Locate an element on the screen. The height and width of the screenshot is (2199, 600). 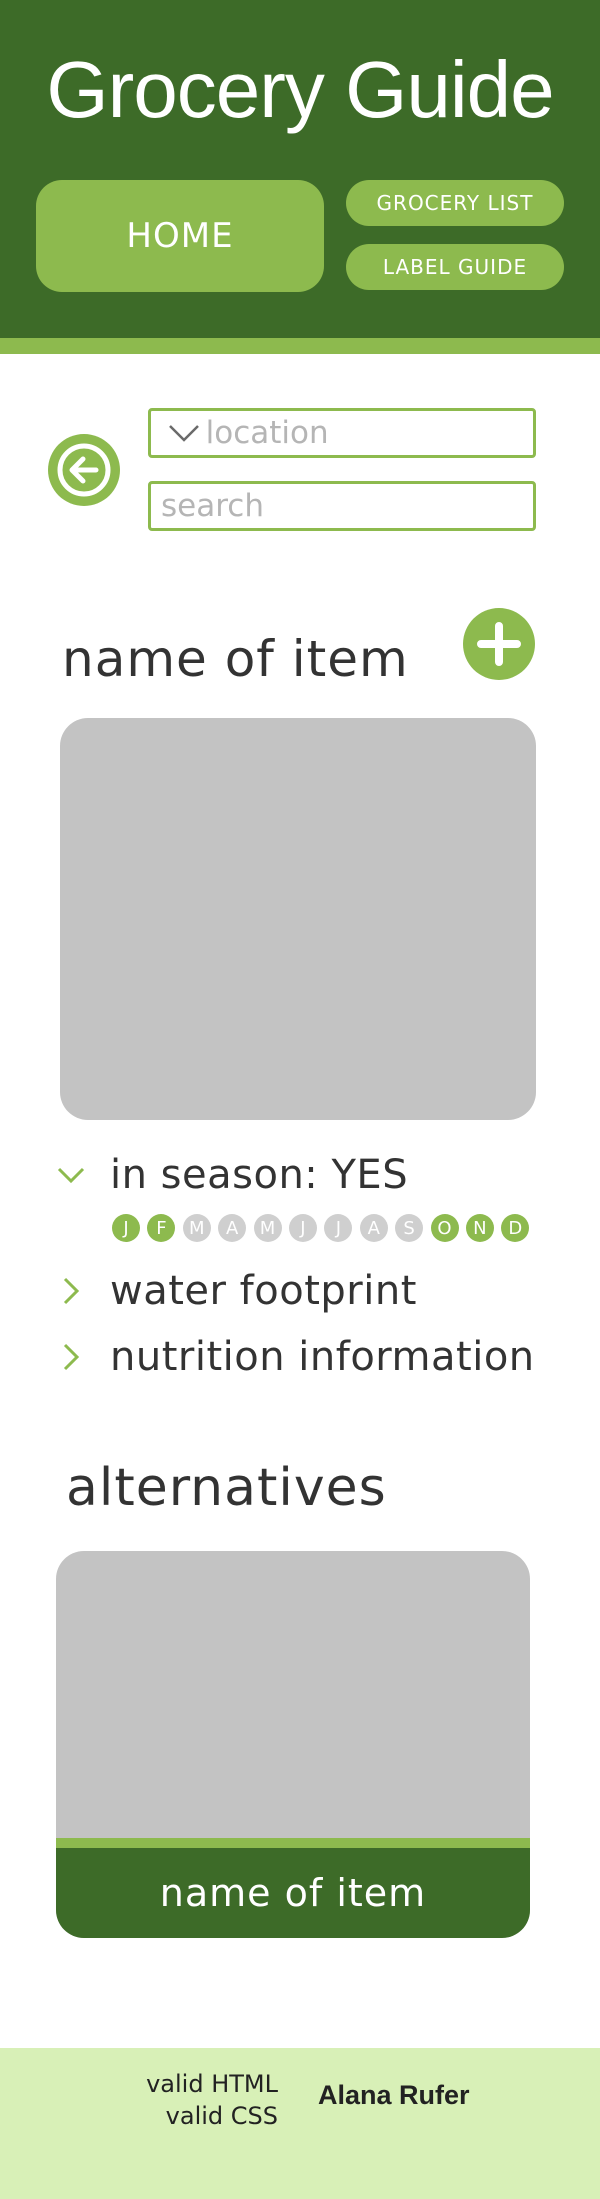
card-divider is located at coordinates (293, 1843).